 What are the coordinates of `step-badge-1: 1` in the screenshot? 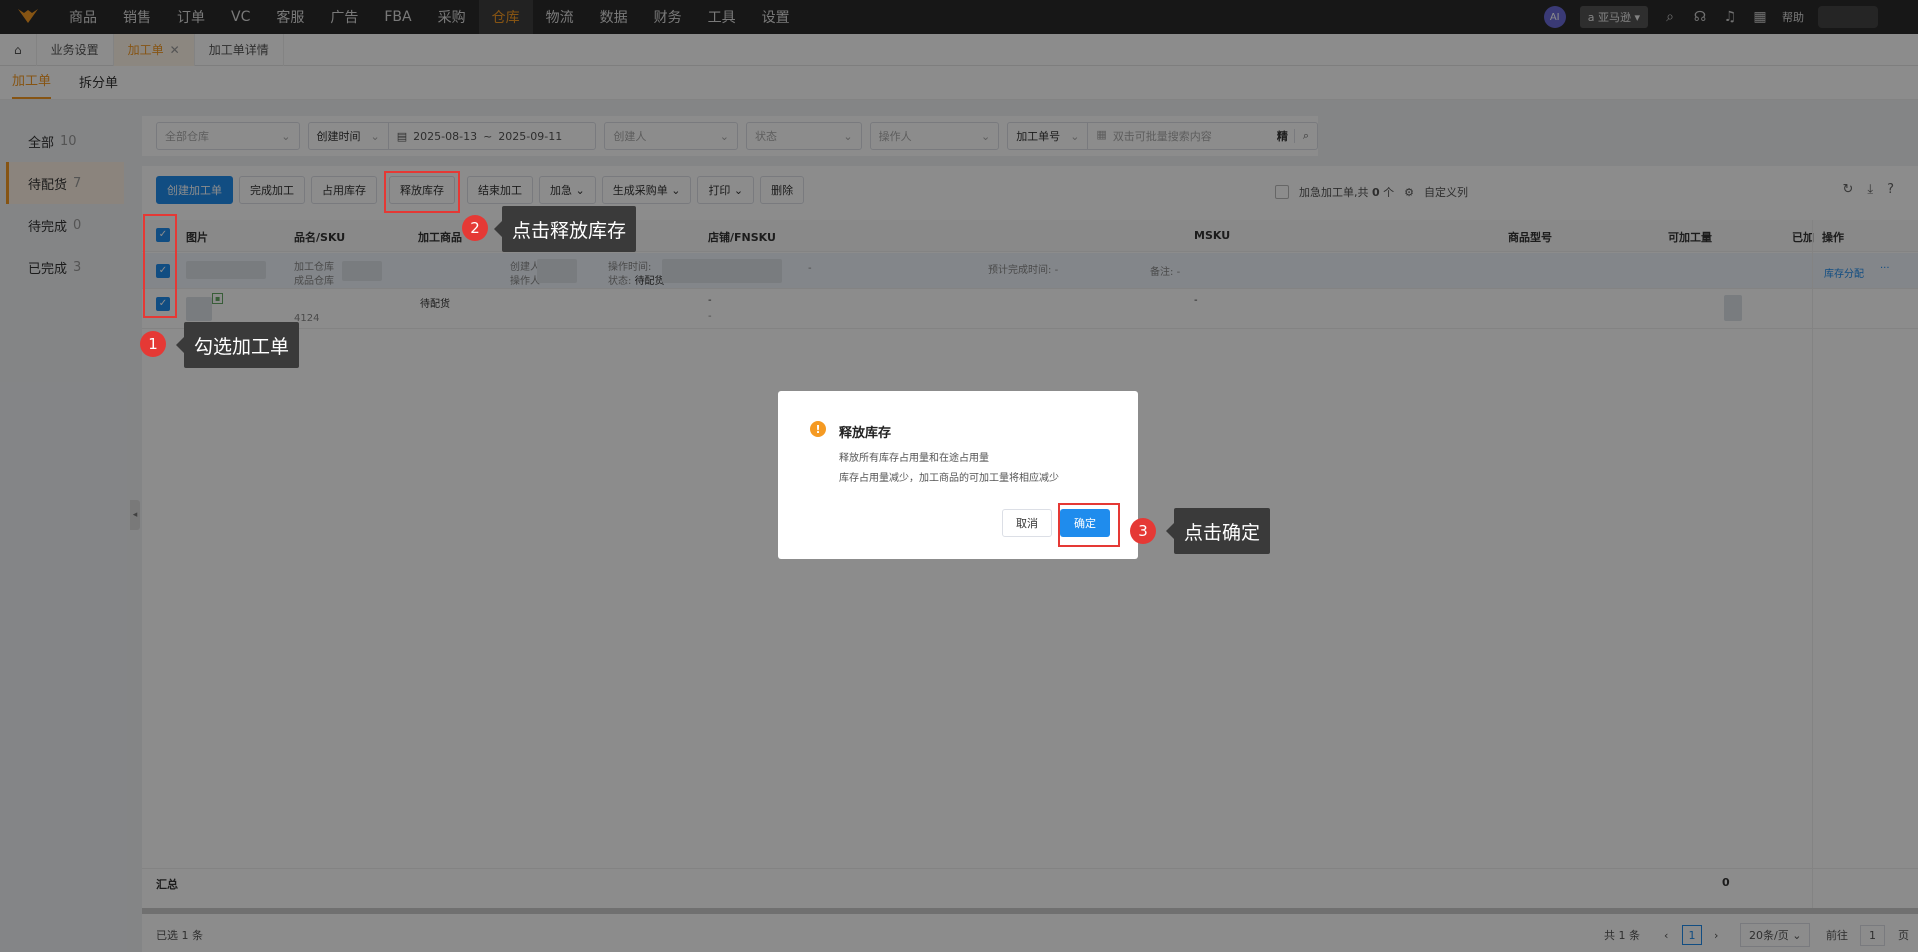 It's located at (153, 344).